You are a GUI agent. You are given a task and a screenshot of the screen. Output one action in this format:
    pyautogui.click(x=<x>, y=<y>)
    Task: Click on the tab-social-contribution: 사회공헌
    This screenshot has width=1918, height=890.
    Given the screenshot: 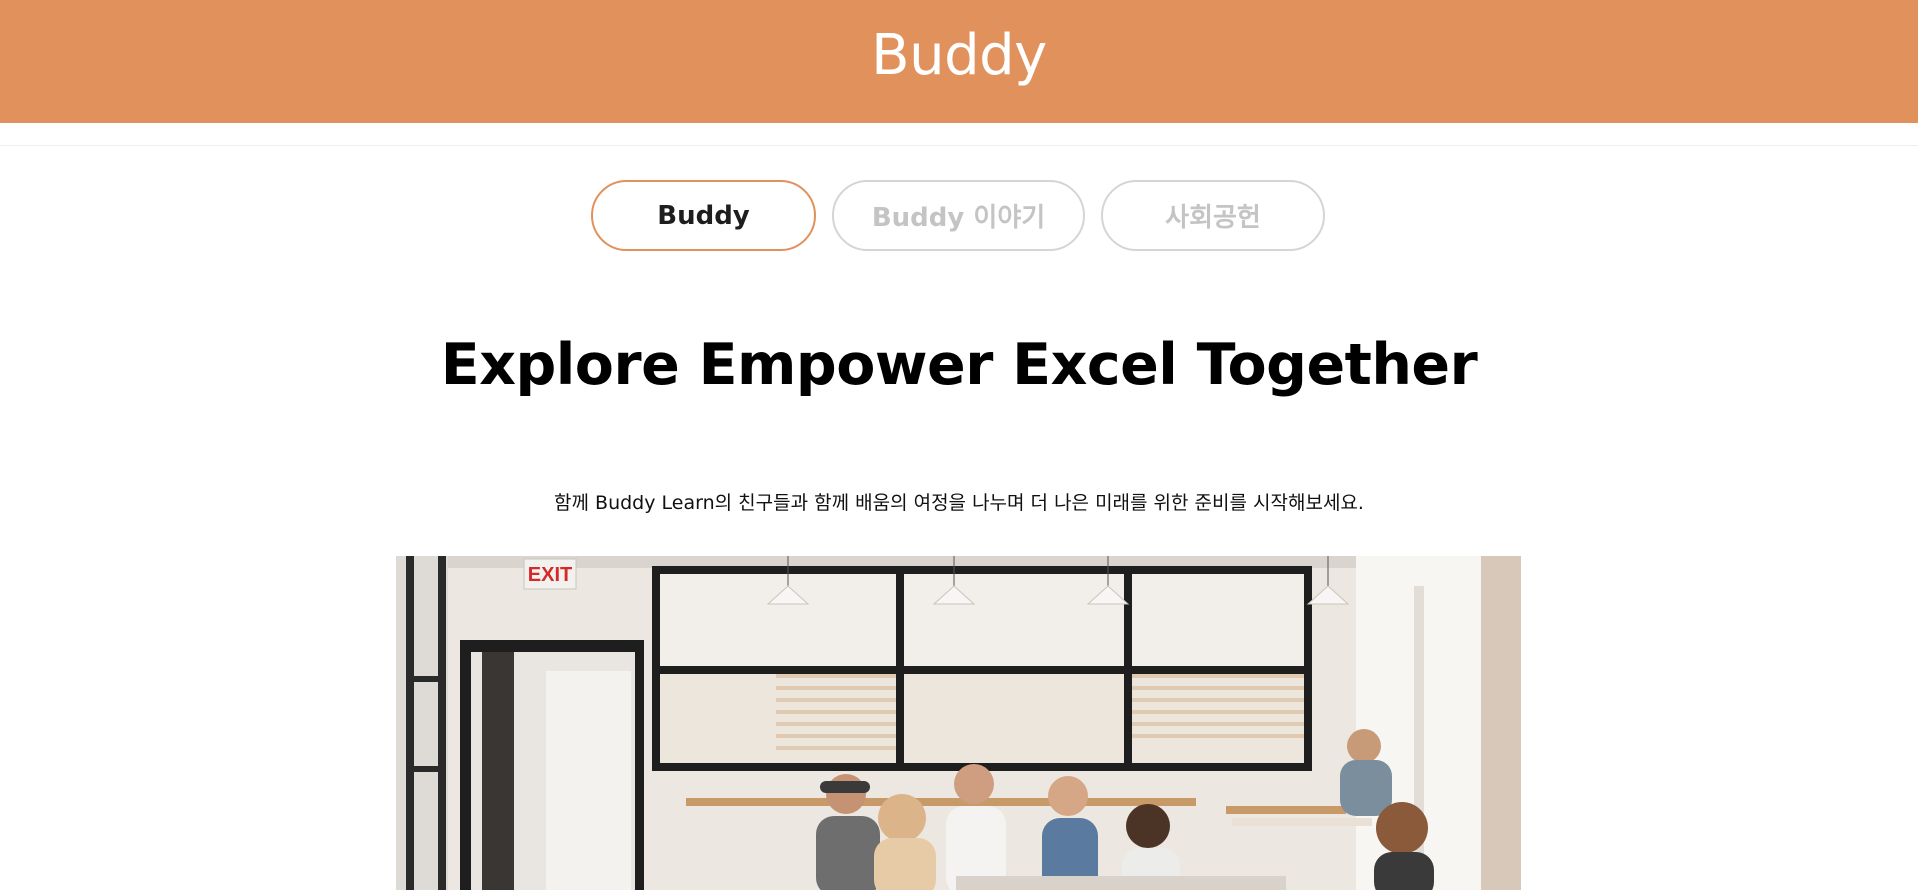 What is the action you would take?
    pyautogui.click(x=1213, y=215)
    